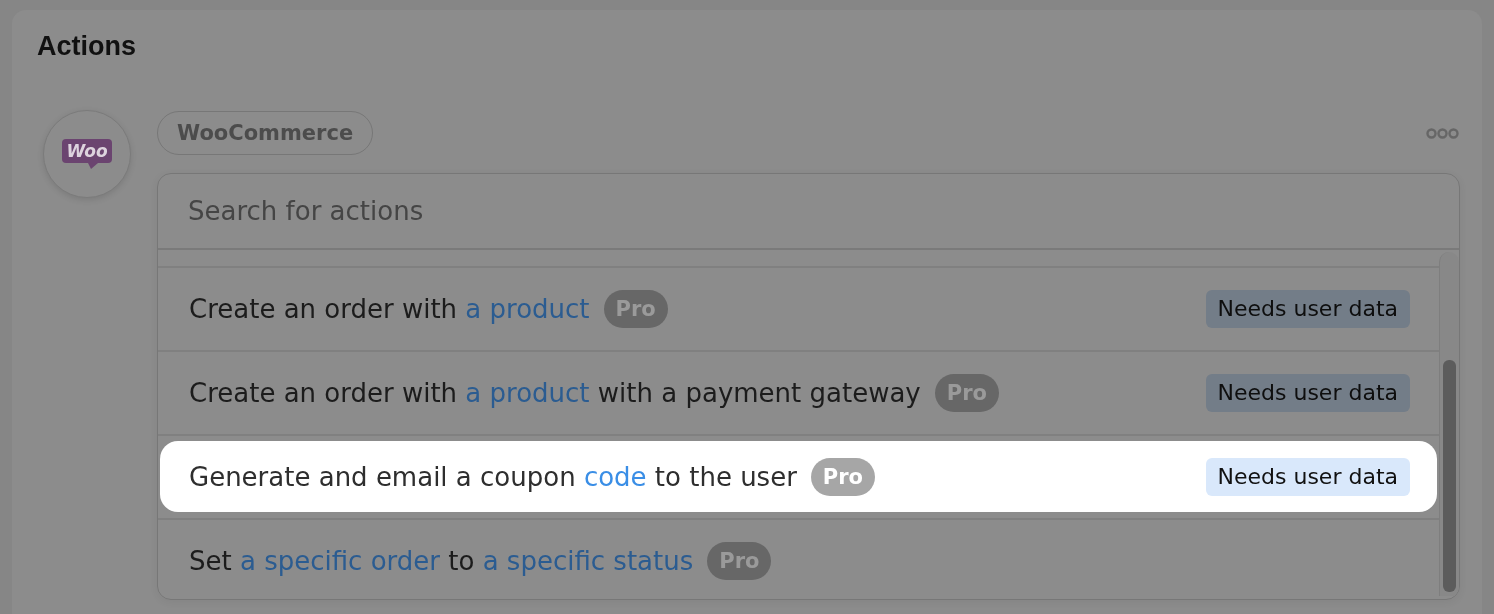 The width and height of the screenshot is (1494, 614). Describe the element at coordinates (588, 560) in the screenshot. I see `link: a specific status` at that location.